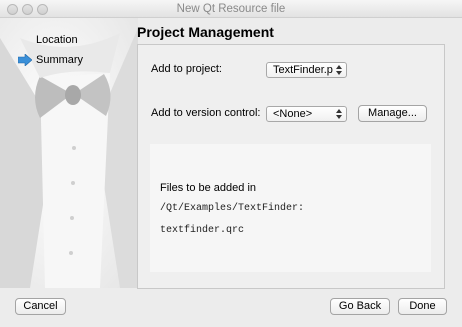  I want to click on files-path: /Qt/Examples/TextFinder:, so click(232, 208).